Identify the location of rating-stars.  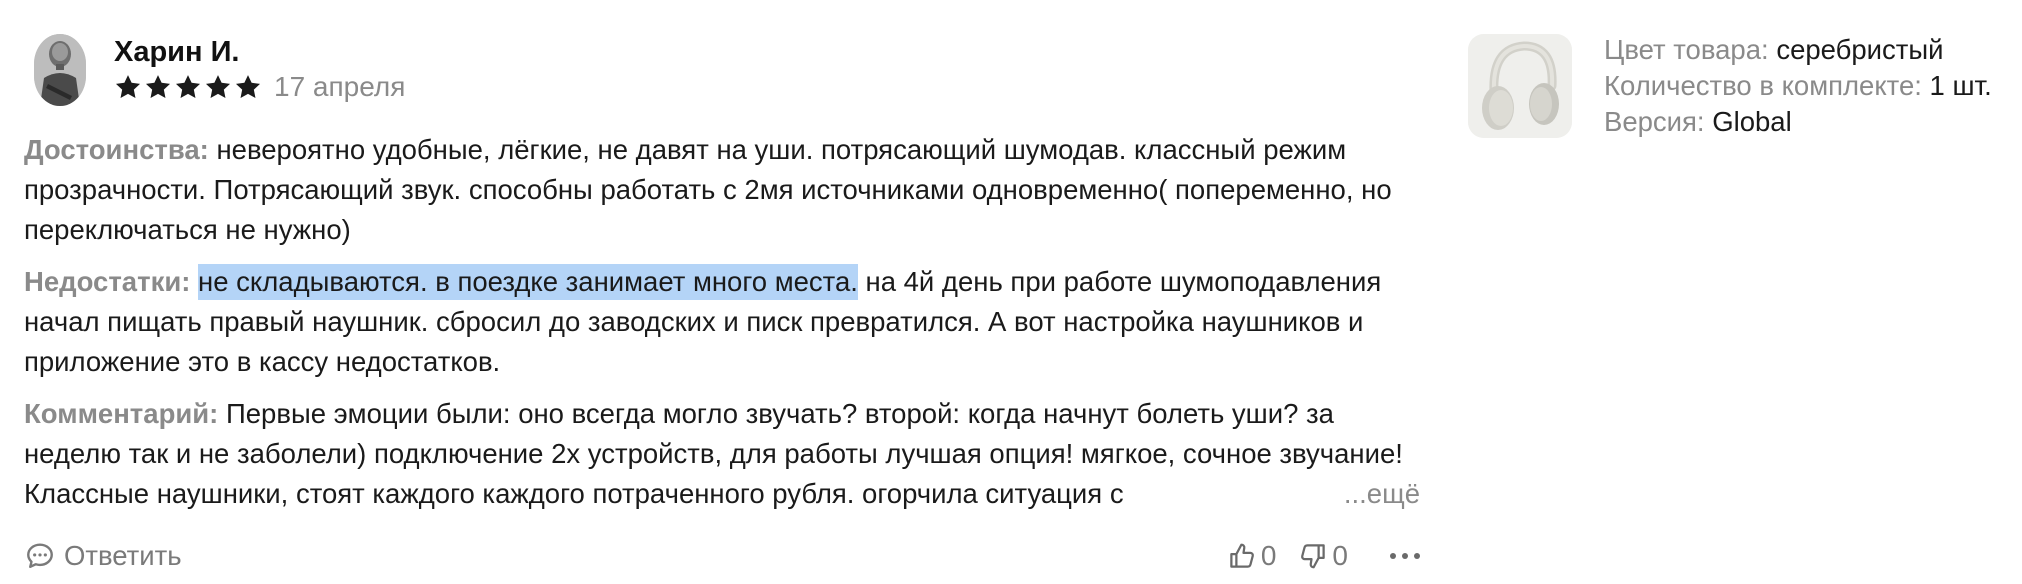
(188, 87).